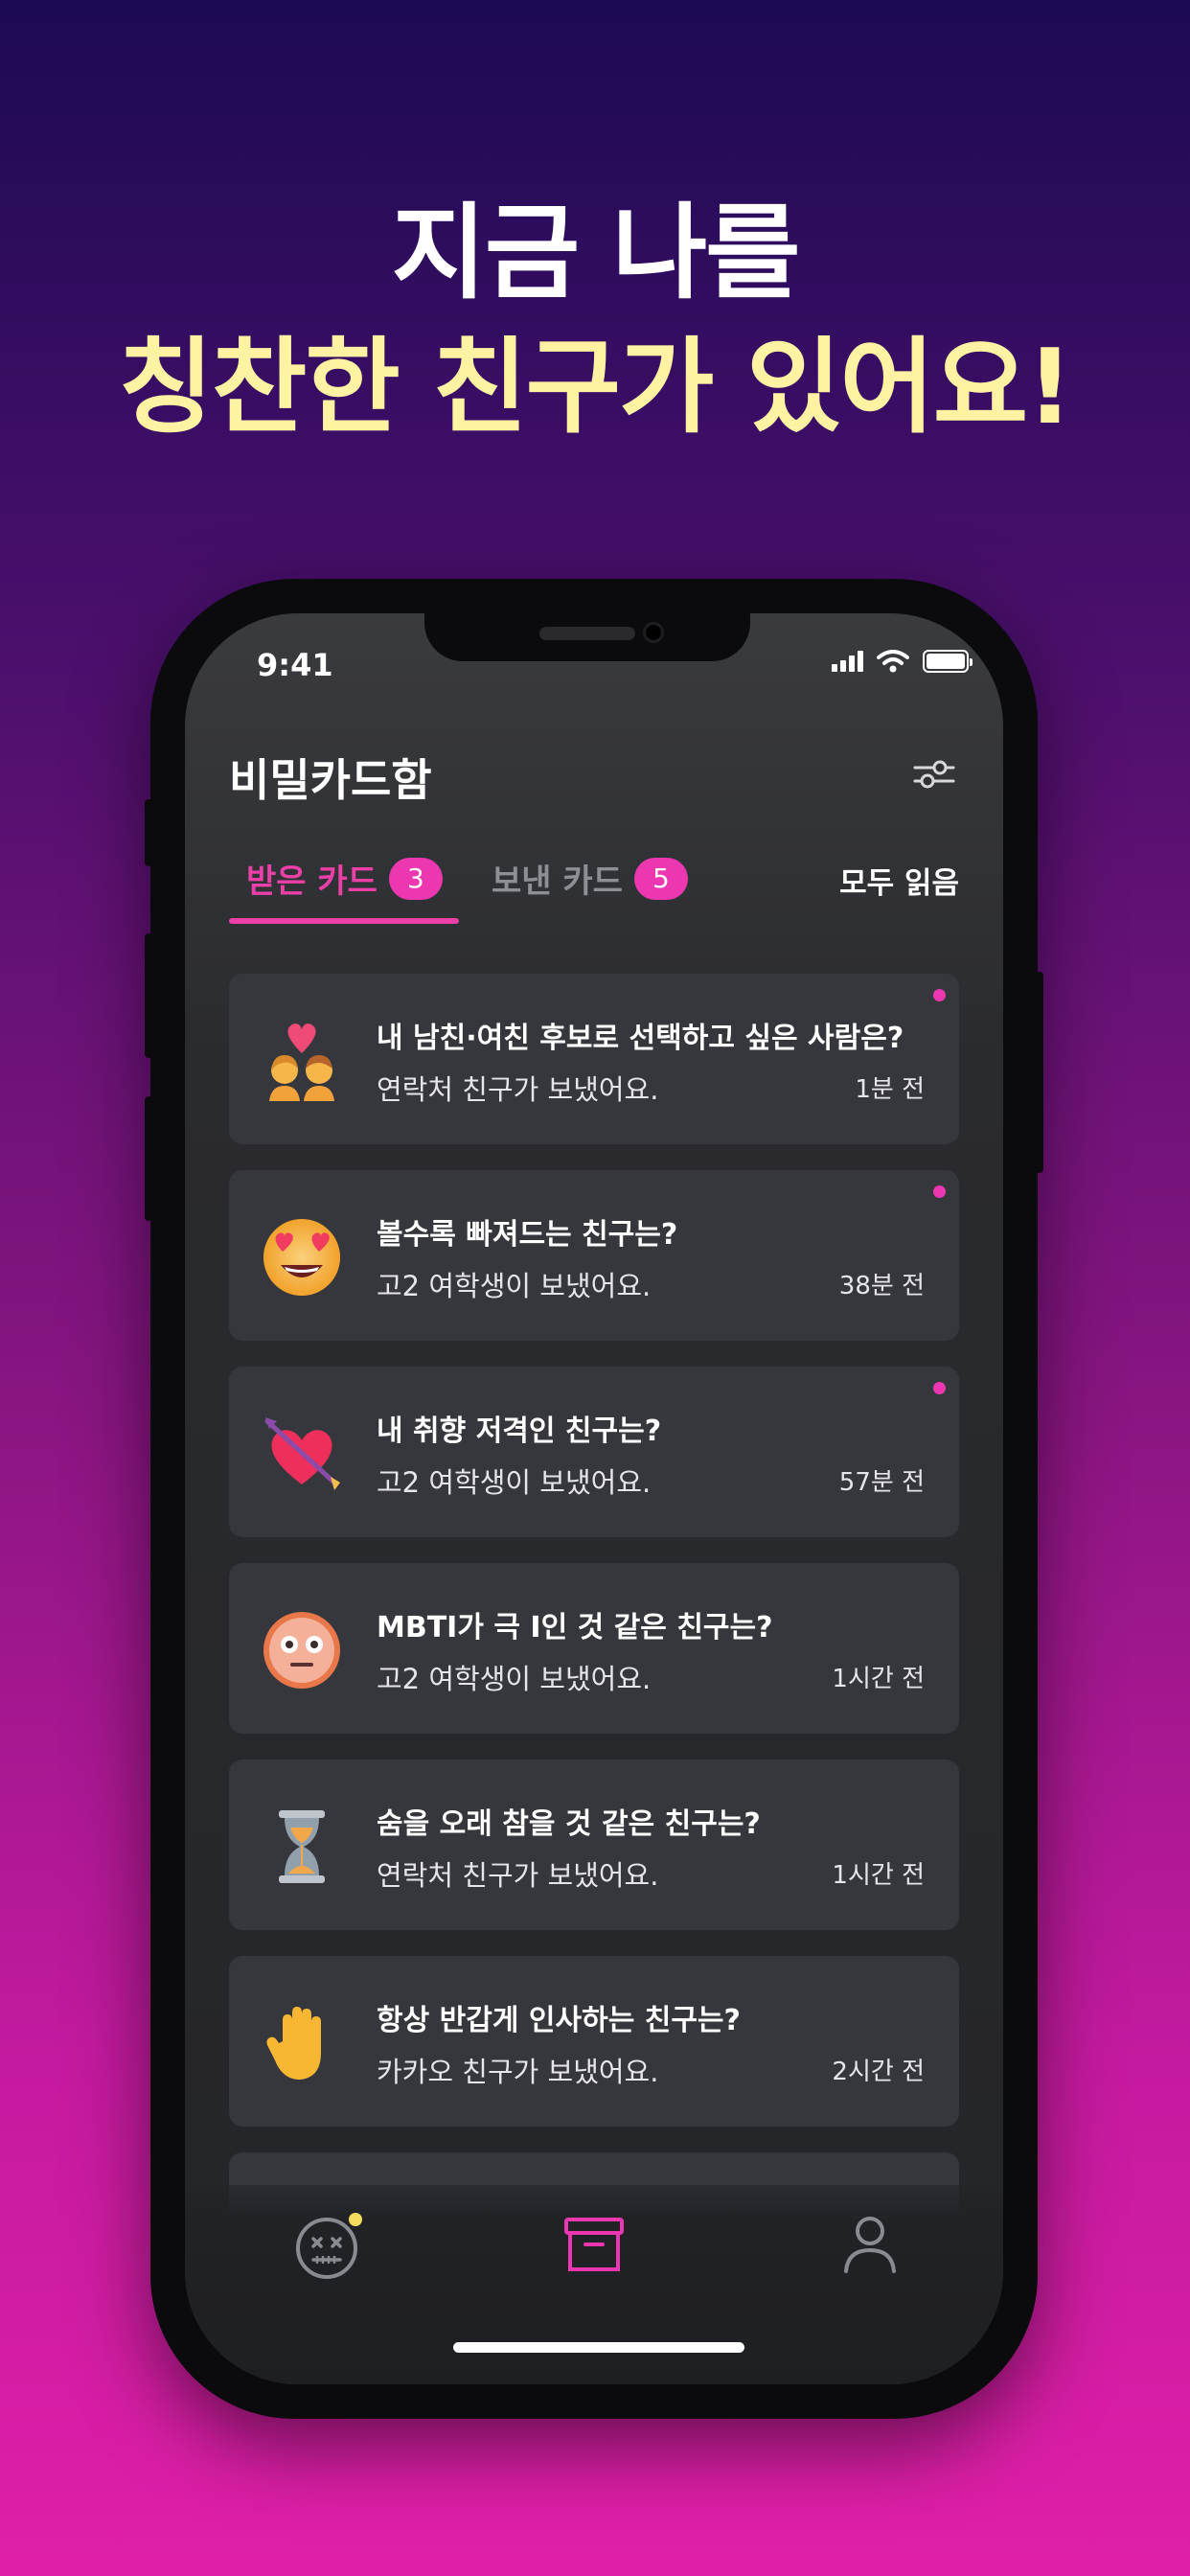 The height and width of the screenshot is (2576, 1190). What do you see at coordinates (893, 661) in the screenshot?
I see `wifi-icon` at bounding box center [893, 661].